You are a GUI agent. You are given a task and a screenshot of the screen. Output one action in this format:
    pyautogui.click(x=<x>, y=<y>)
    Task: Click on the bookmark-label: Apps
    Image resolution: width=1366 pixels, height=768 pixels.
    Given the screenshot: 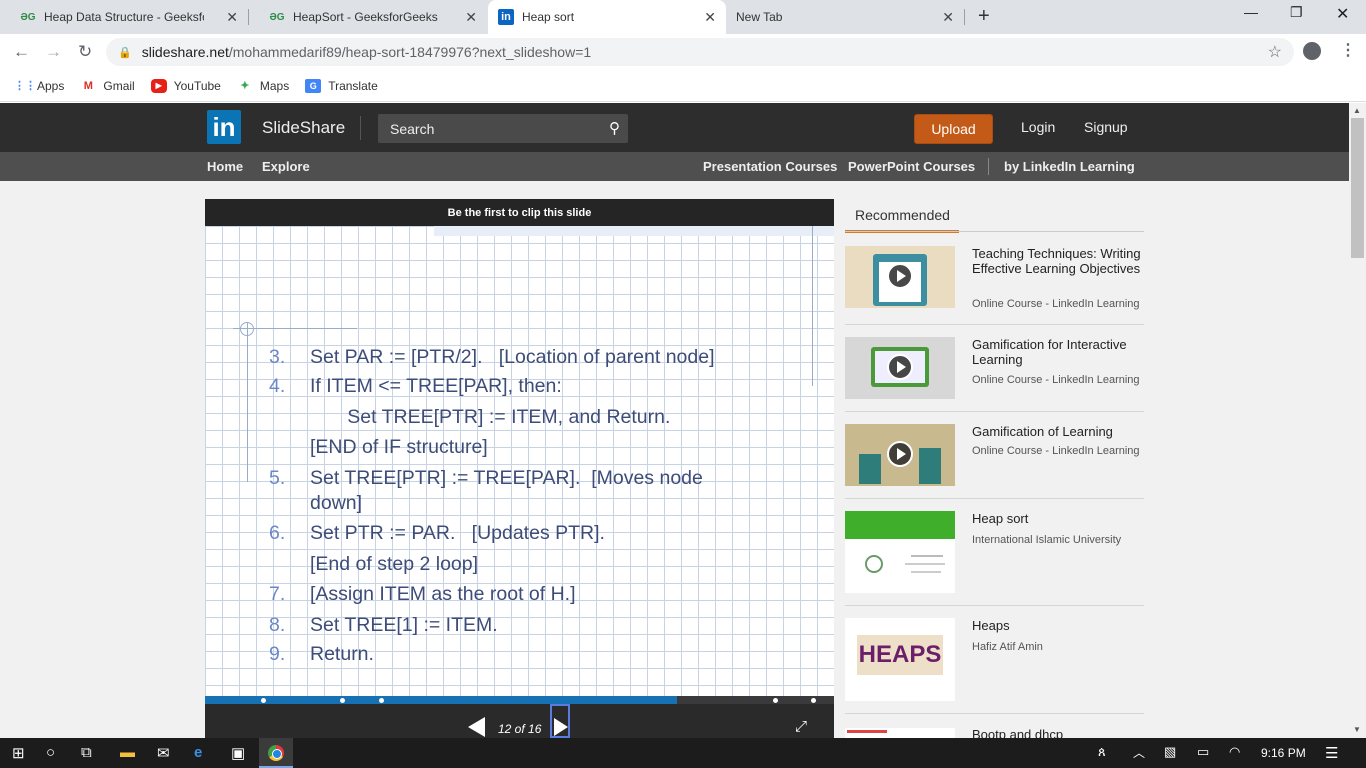 What is the action you would take?
    pyautogui.click(x=51, y=85)
    